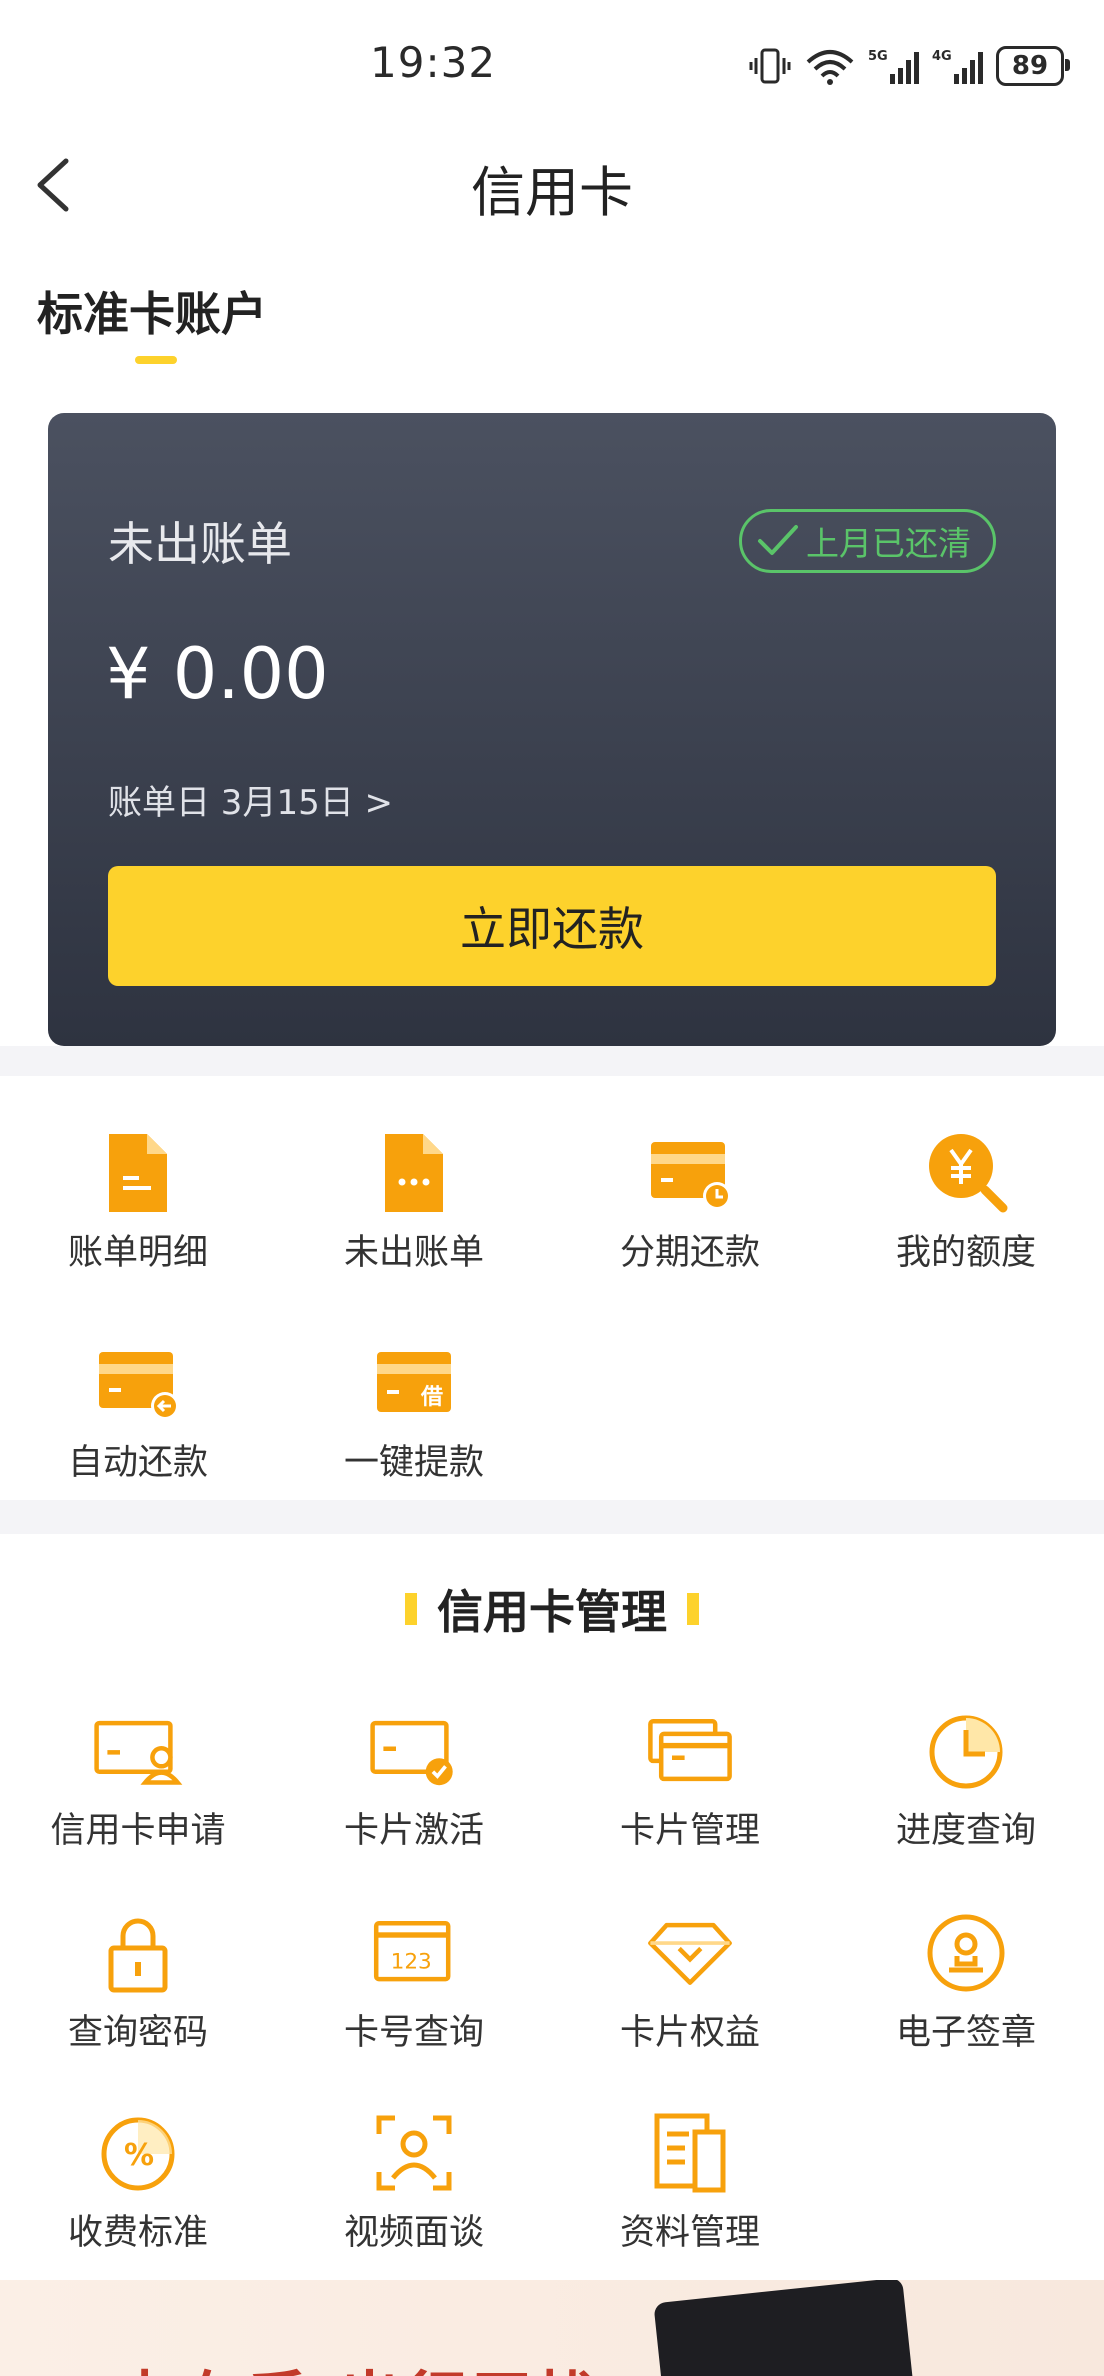 This screenshot has width=1104, height=2376. I want to click on svg-text: 借, so click(431, 1397).